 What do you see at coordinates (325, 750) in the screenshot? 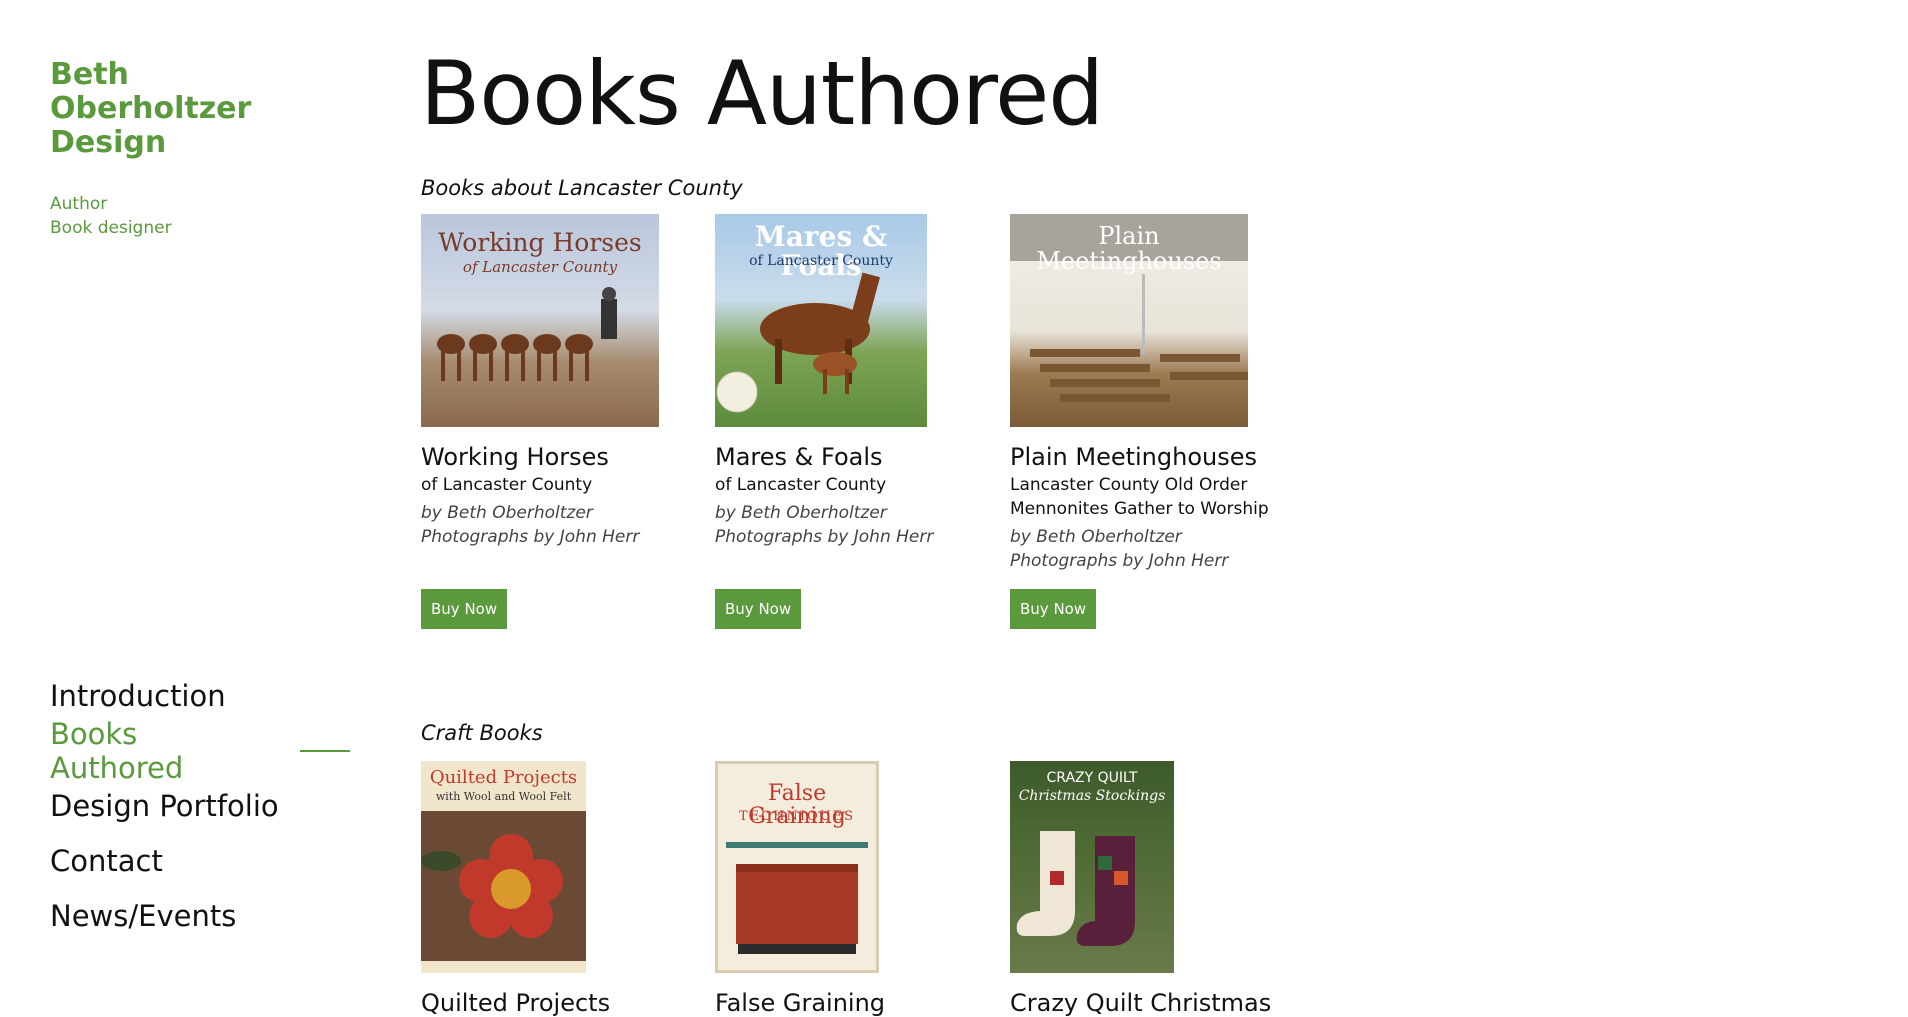
I see `active-indicator` at bounding box center [325, 750].